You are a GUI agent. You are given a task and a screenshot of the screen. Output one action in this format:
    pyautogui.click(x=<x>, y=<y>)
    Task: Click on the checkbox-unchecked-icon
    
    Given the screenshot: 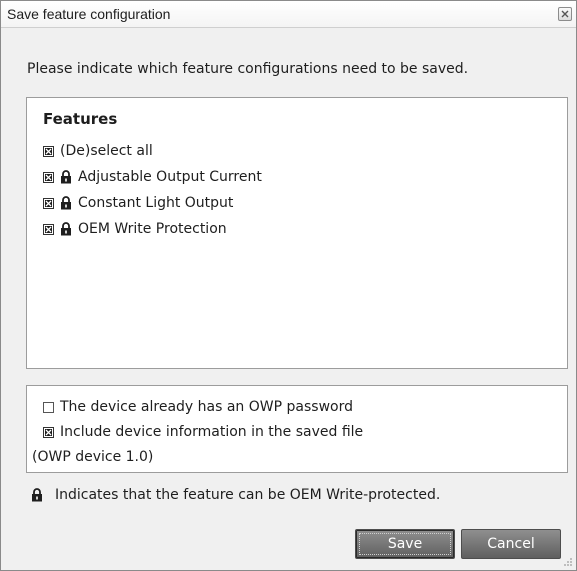 What is the action you would take?
    pyautogui.click(x=48, y=407)
    